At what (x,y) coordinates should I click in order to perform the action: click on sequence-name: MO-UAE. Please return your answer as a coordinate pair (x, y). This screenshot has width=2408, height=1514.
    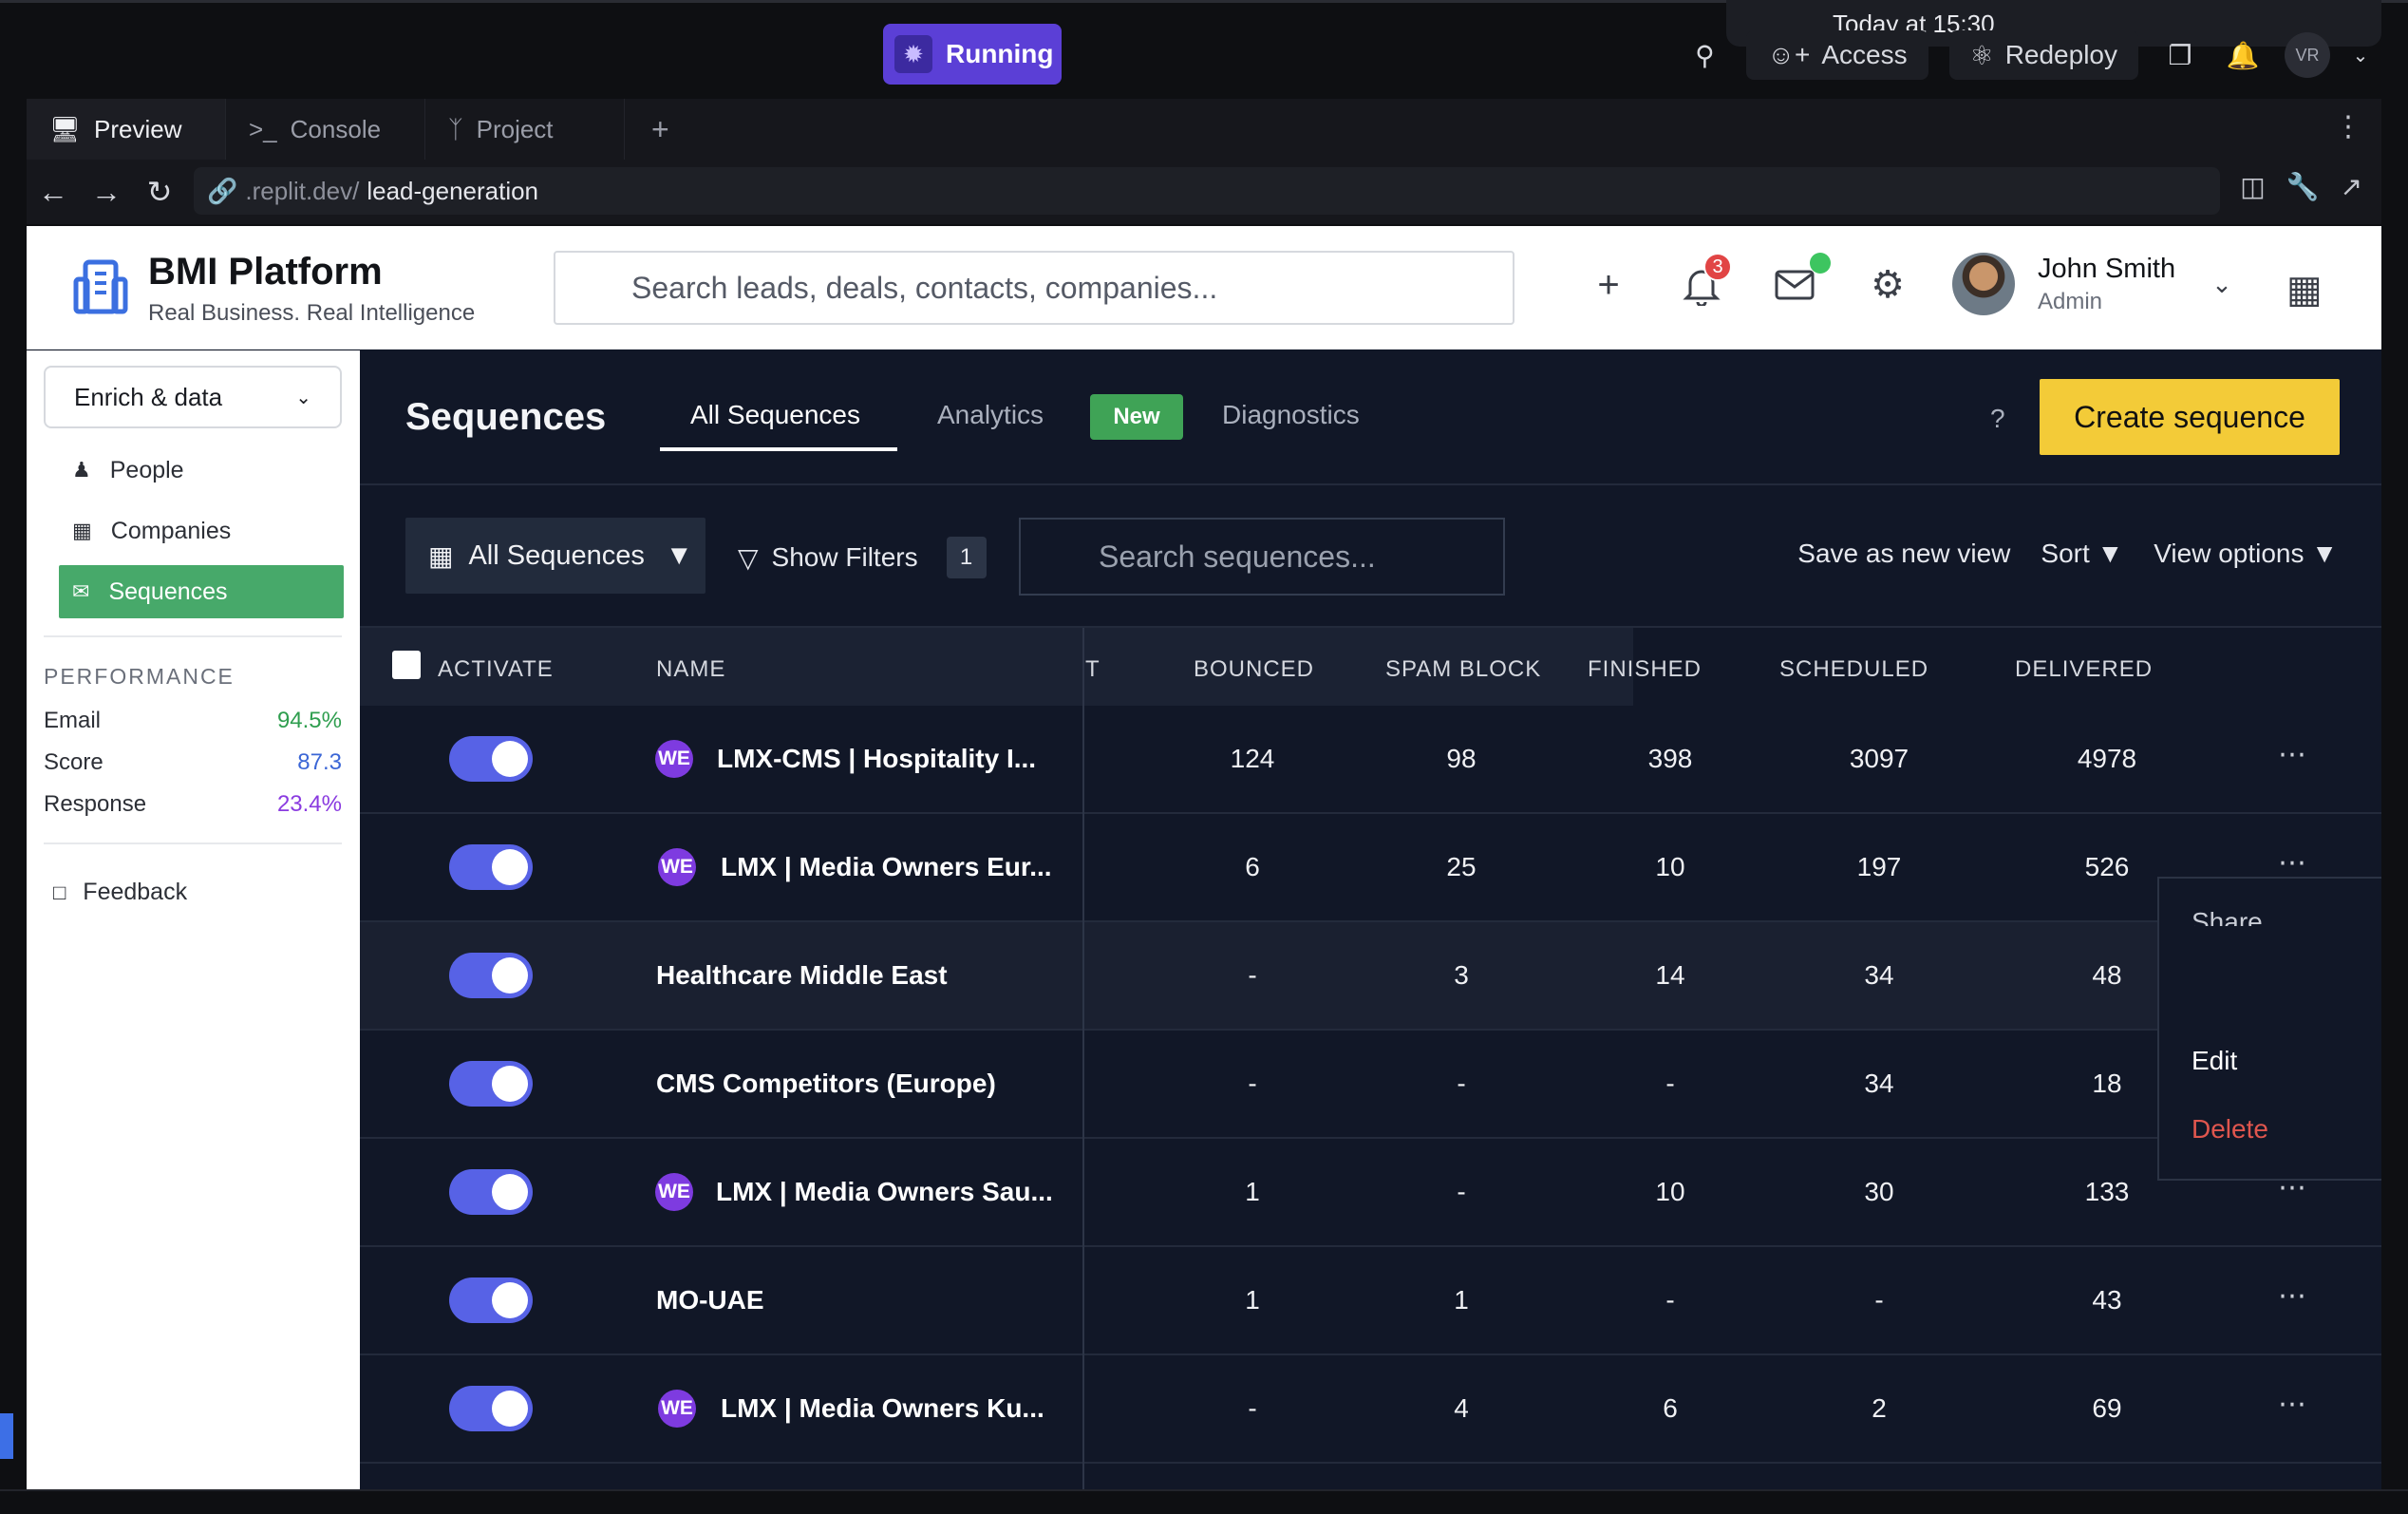
    Looking at the image, I should click on (710, 1300).